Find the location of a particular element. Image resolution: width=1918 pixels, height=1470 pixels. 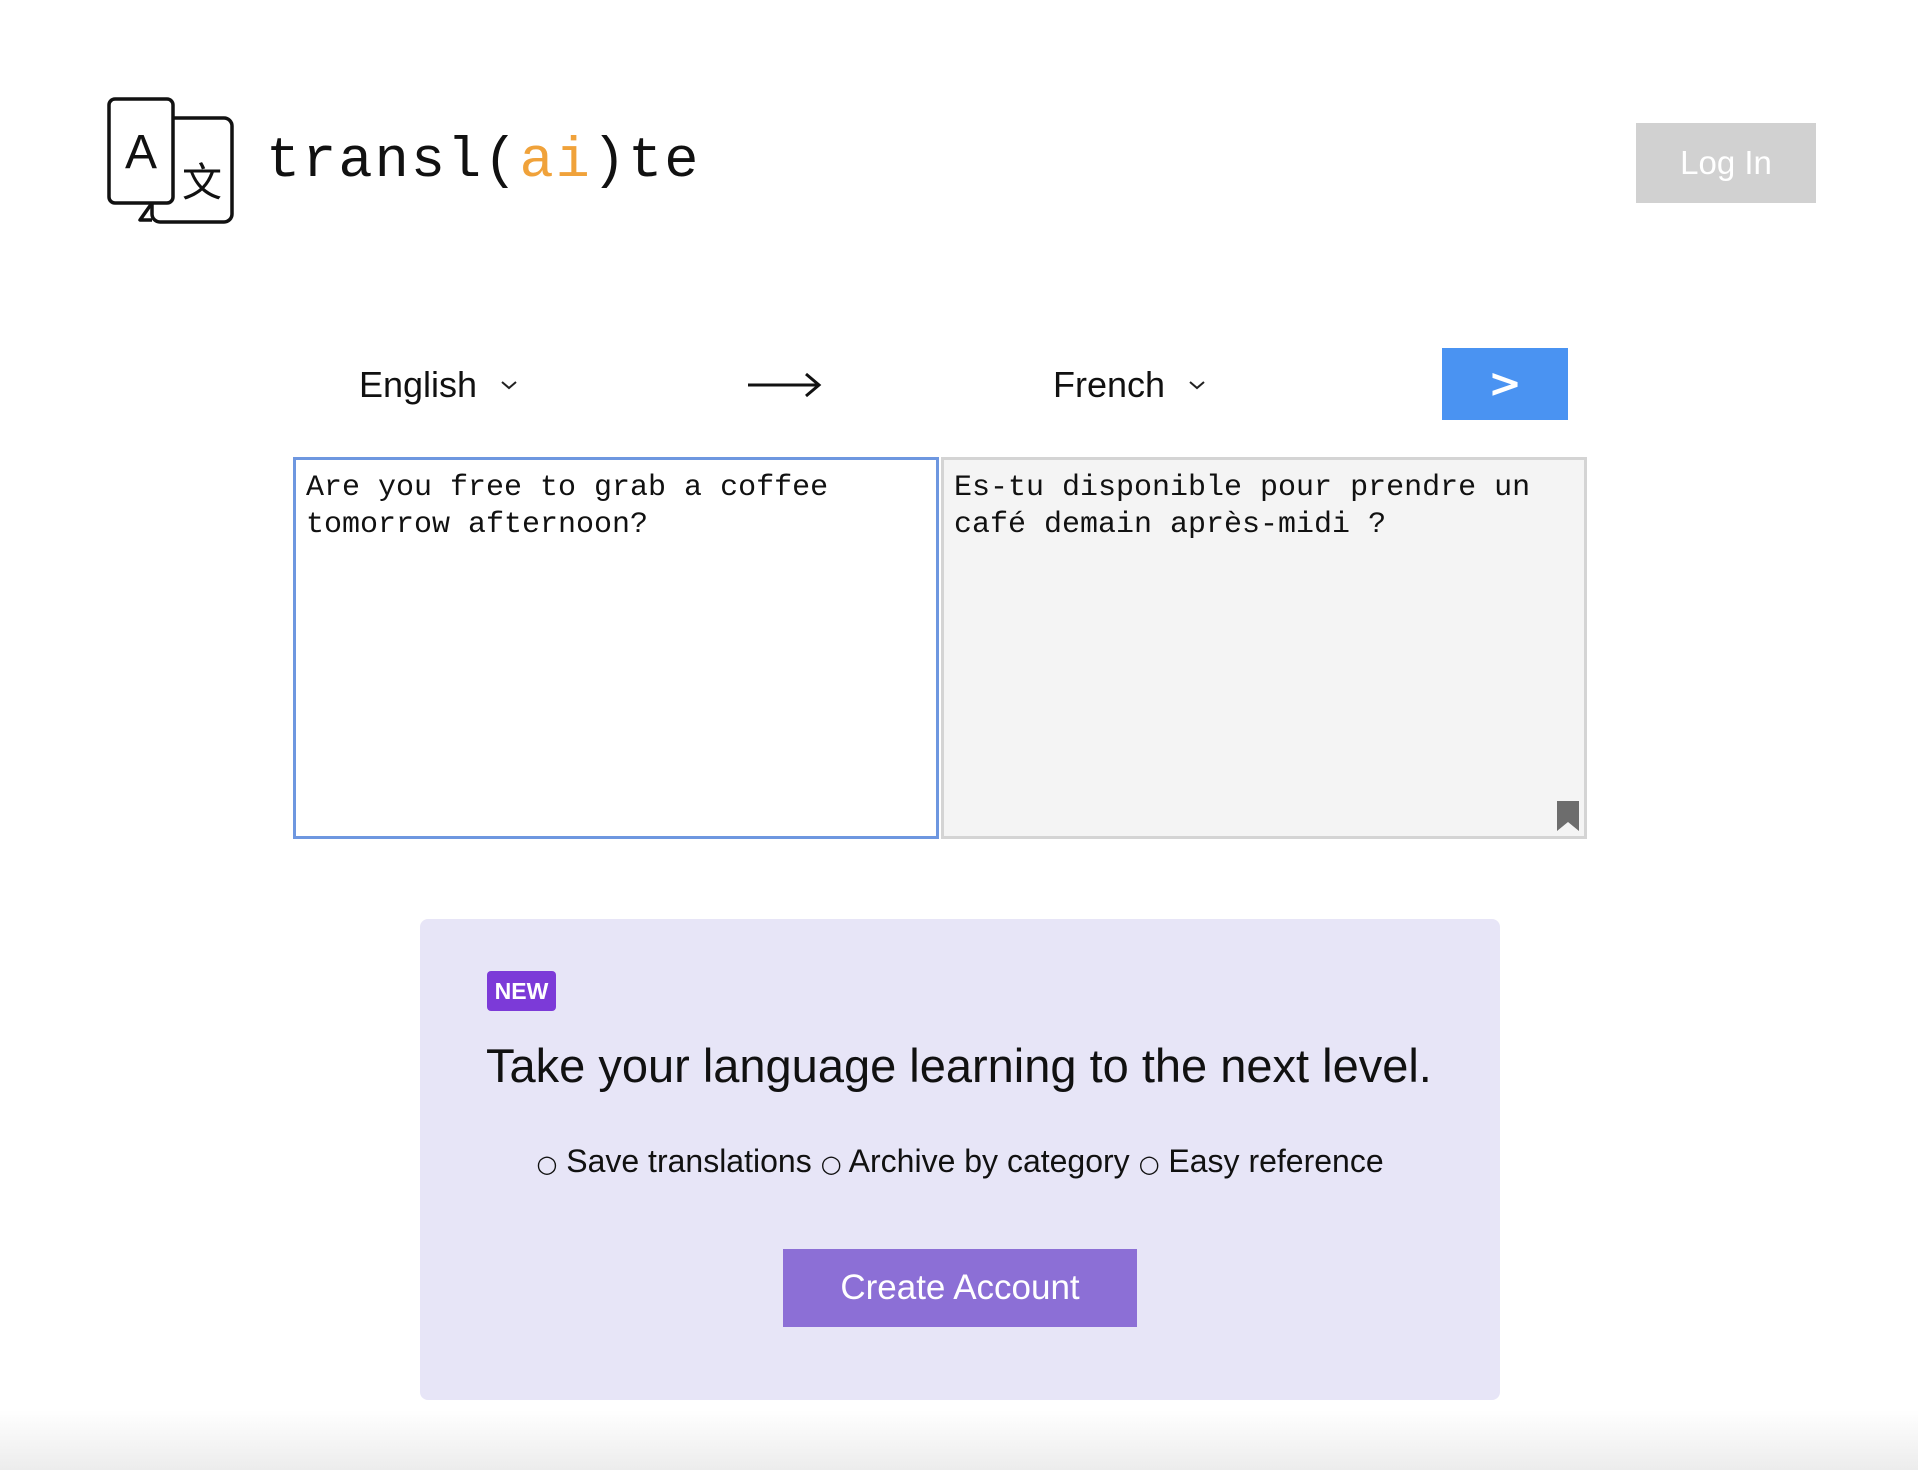

brand-wordmark: transl(ai)te is located at coordinates (483, 162).